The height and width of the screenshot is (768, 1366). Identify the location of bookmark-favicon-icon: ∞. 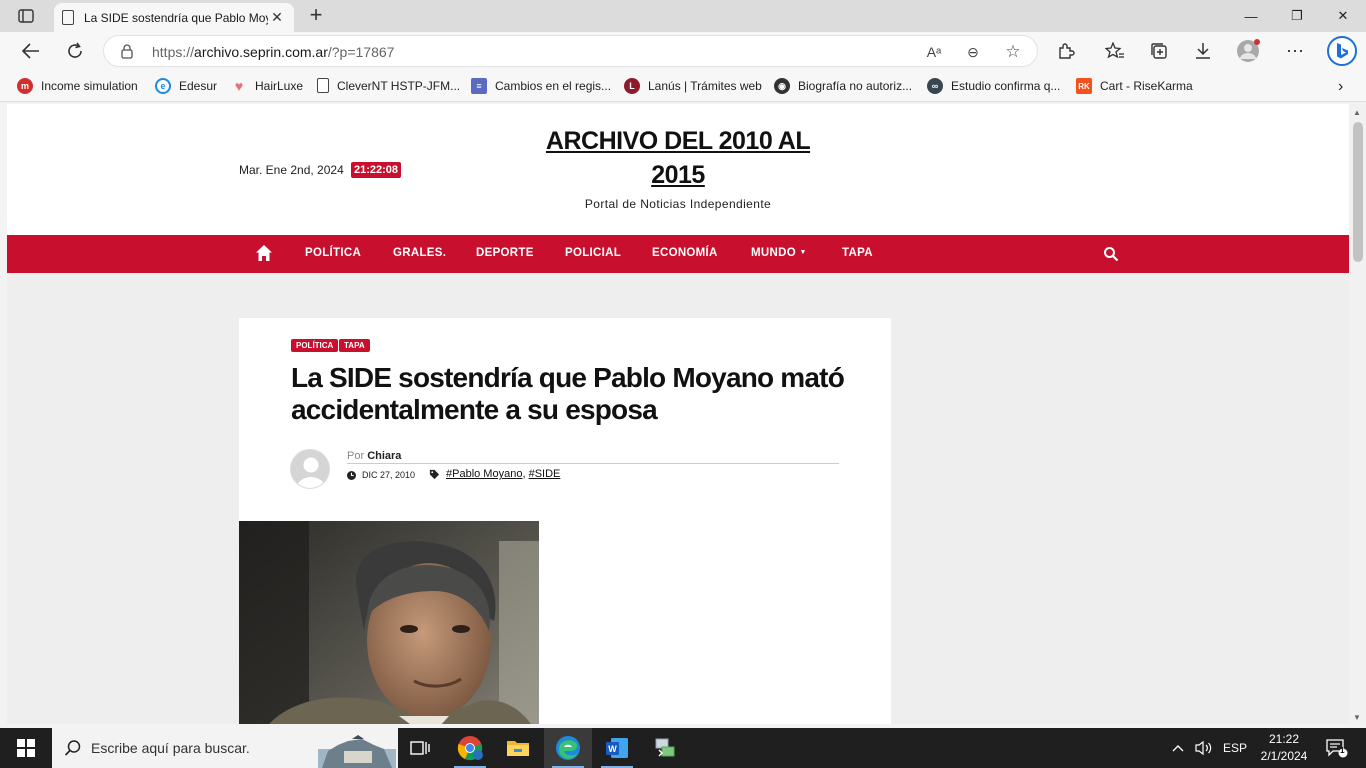
(935, 86).